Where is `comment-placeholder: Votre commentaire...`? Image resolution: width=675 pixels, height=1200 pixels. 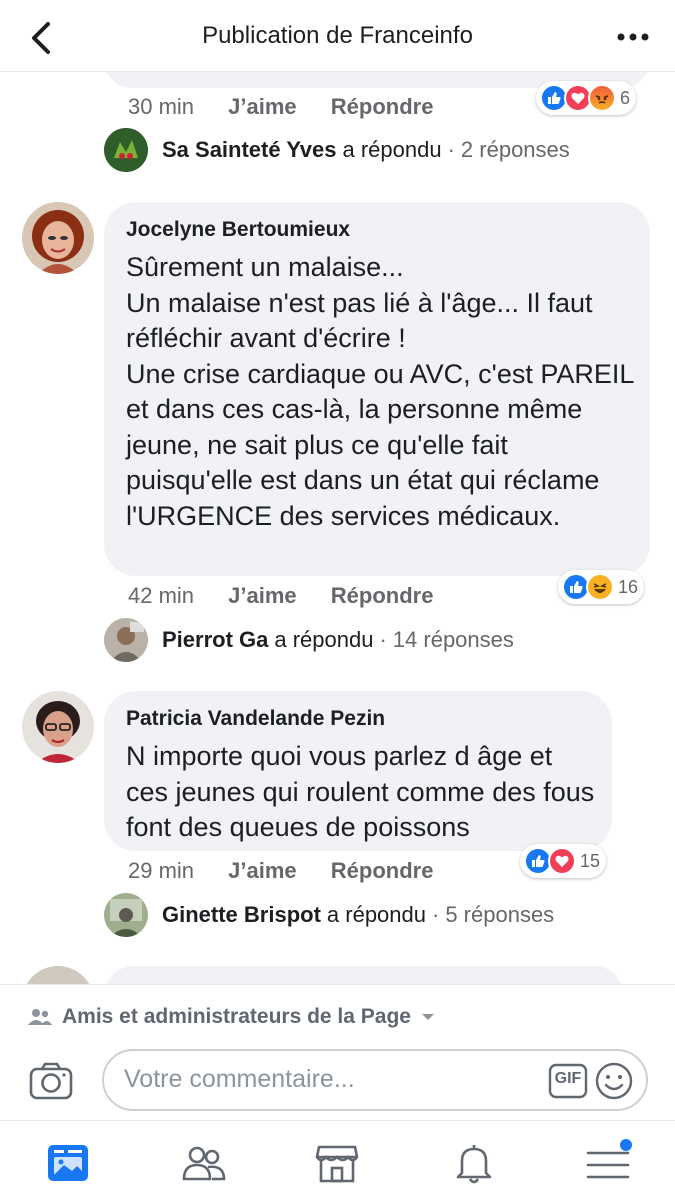 comment-placeholder: Votre commentaire... is located at coordinates (239, 1079).